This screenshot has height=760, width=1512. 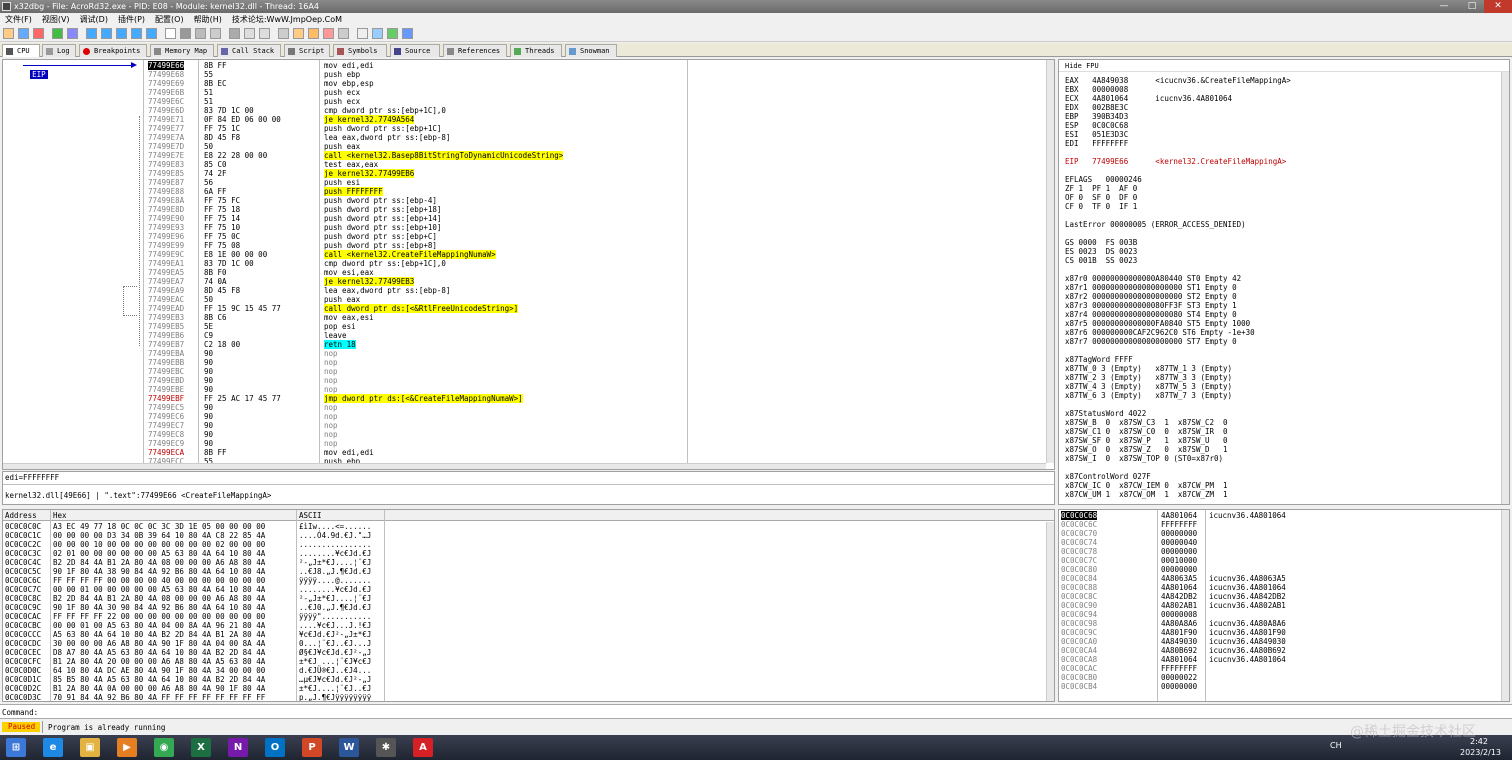 What do you see at coordinates (594, 380) in the screenshot?
I see `disassembly-row: 77499EBD 90 nop` at bounding box center [594, 380].